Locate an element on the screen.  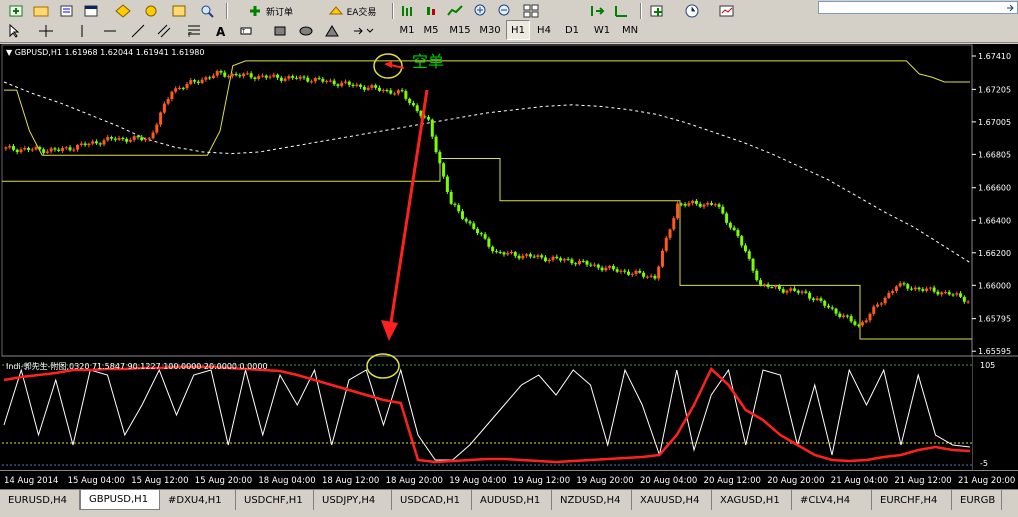
data-window-icon is located at coordinates (91, 11).